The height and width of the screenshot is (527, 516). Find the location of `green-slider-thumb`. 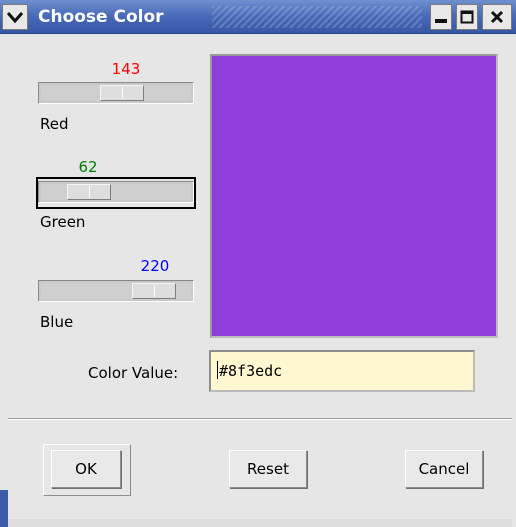

green-slider-thumb is located at coordinates (89, 192).